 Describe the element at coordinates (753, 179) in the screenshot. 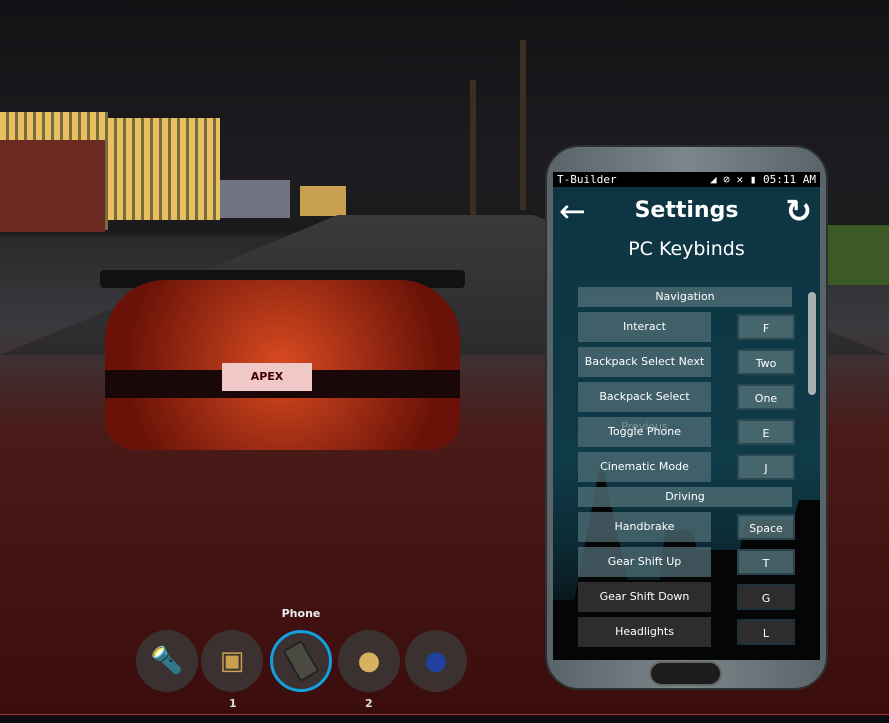

I see `battery-icon: ▮` at that location.